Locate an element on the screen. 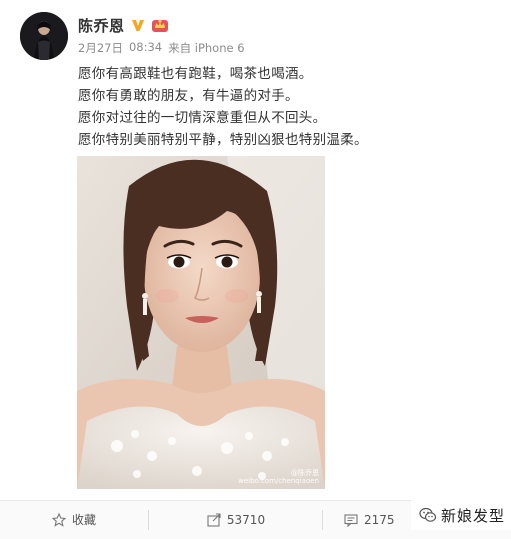 This screenshot has height=539, width=511. brand-text: 新娘发型 is located at coordinates (472, 515).